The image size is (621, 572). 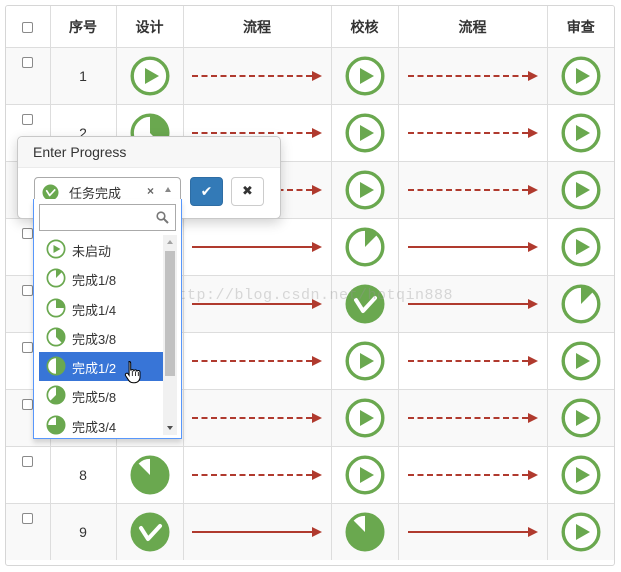 What do you see at coordinates (94, 398) in the screenshot?
I see `dropdown-option-label: 完成5/8` at bounding box center [94, 398].